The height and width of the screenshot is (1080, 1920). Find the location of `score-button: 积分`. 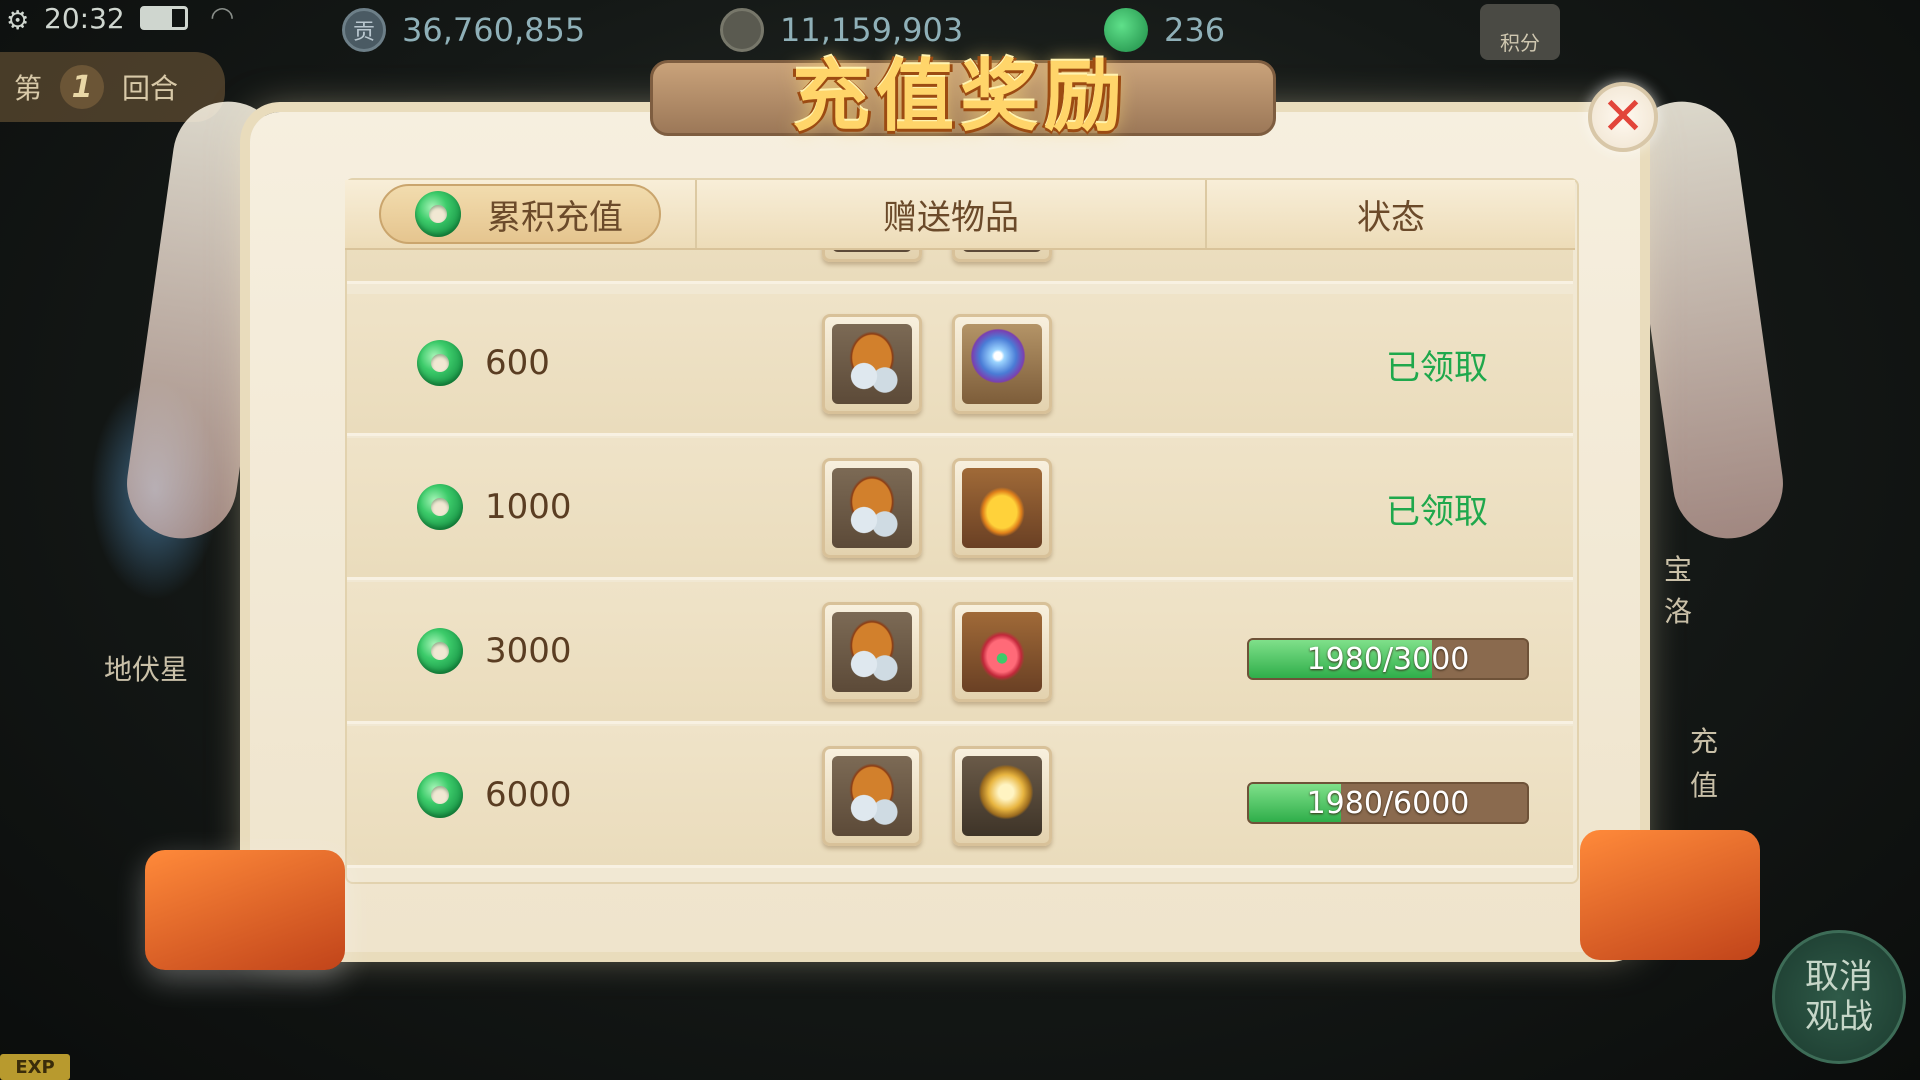

score-button: 积分 is located at coordinates (1520, 32).